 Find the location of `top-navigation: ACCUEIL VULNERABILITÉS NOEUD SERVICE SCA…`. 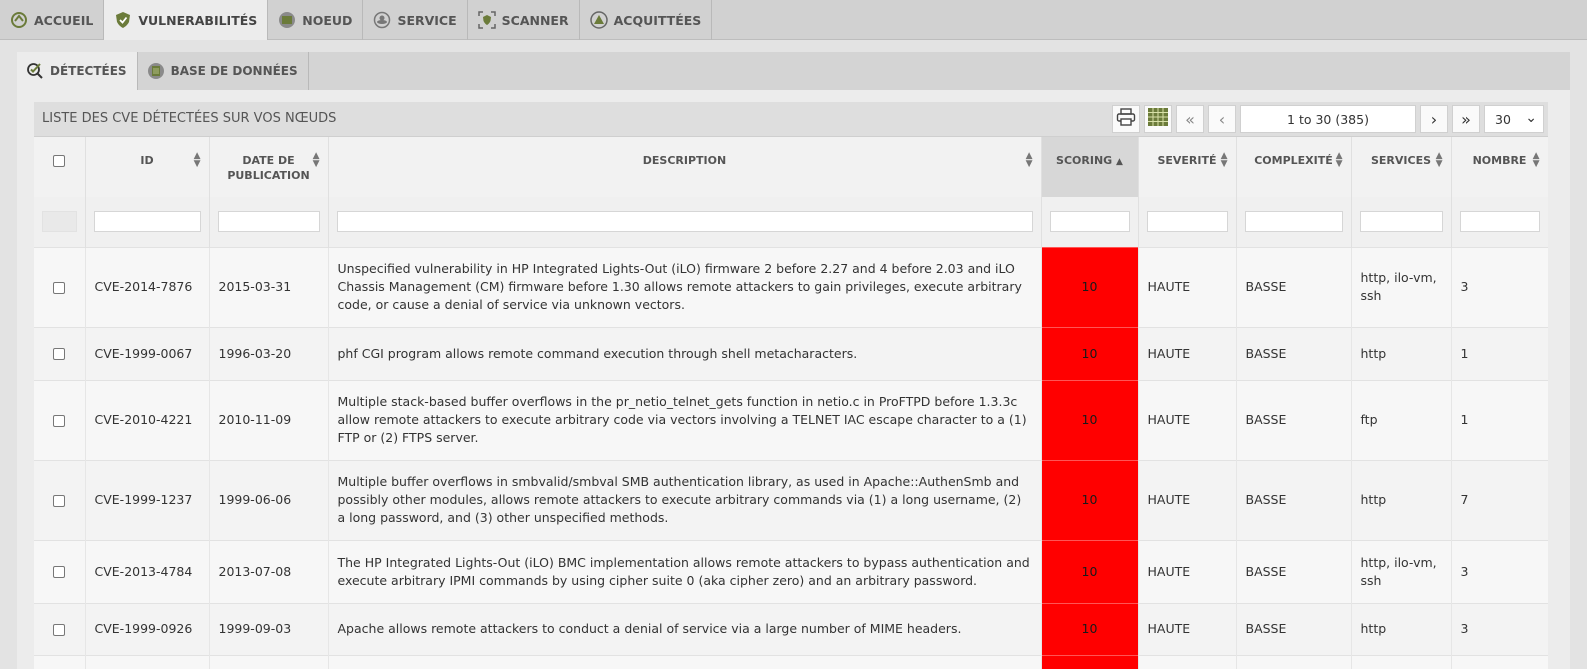

top-navigation: ACCUEIL VULNERABILITÉS NOEUD SERVICE SCA… is located at coordinates (793, 20).